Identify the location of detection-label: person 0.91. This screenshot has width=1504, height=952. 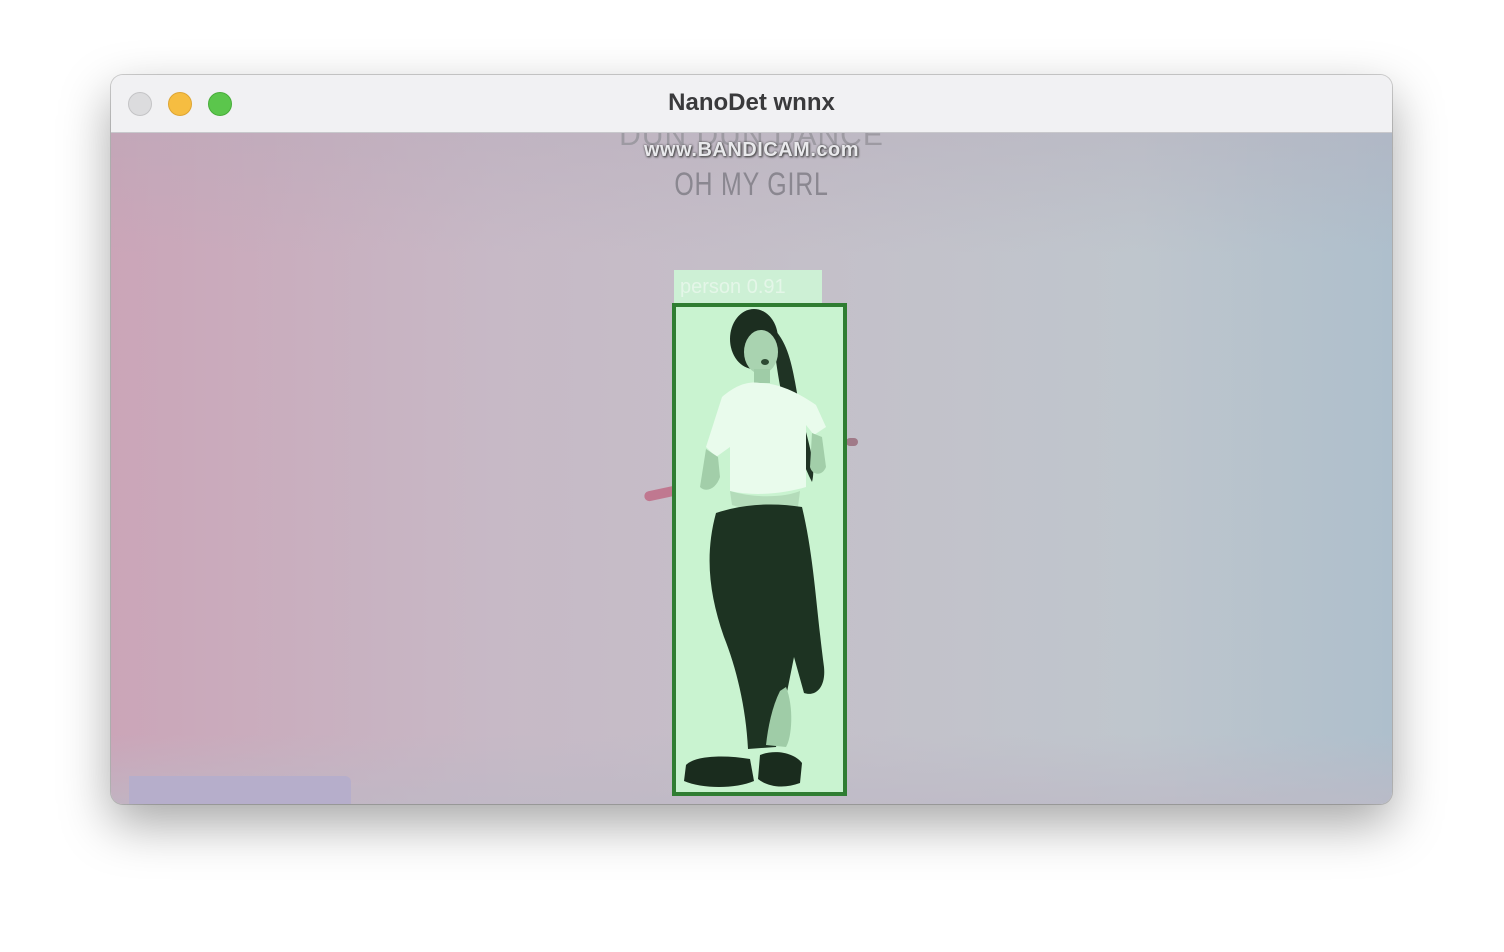
(748, 287).